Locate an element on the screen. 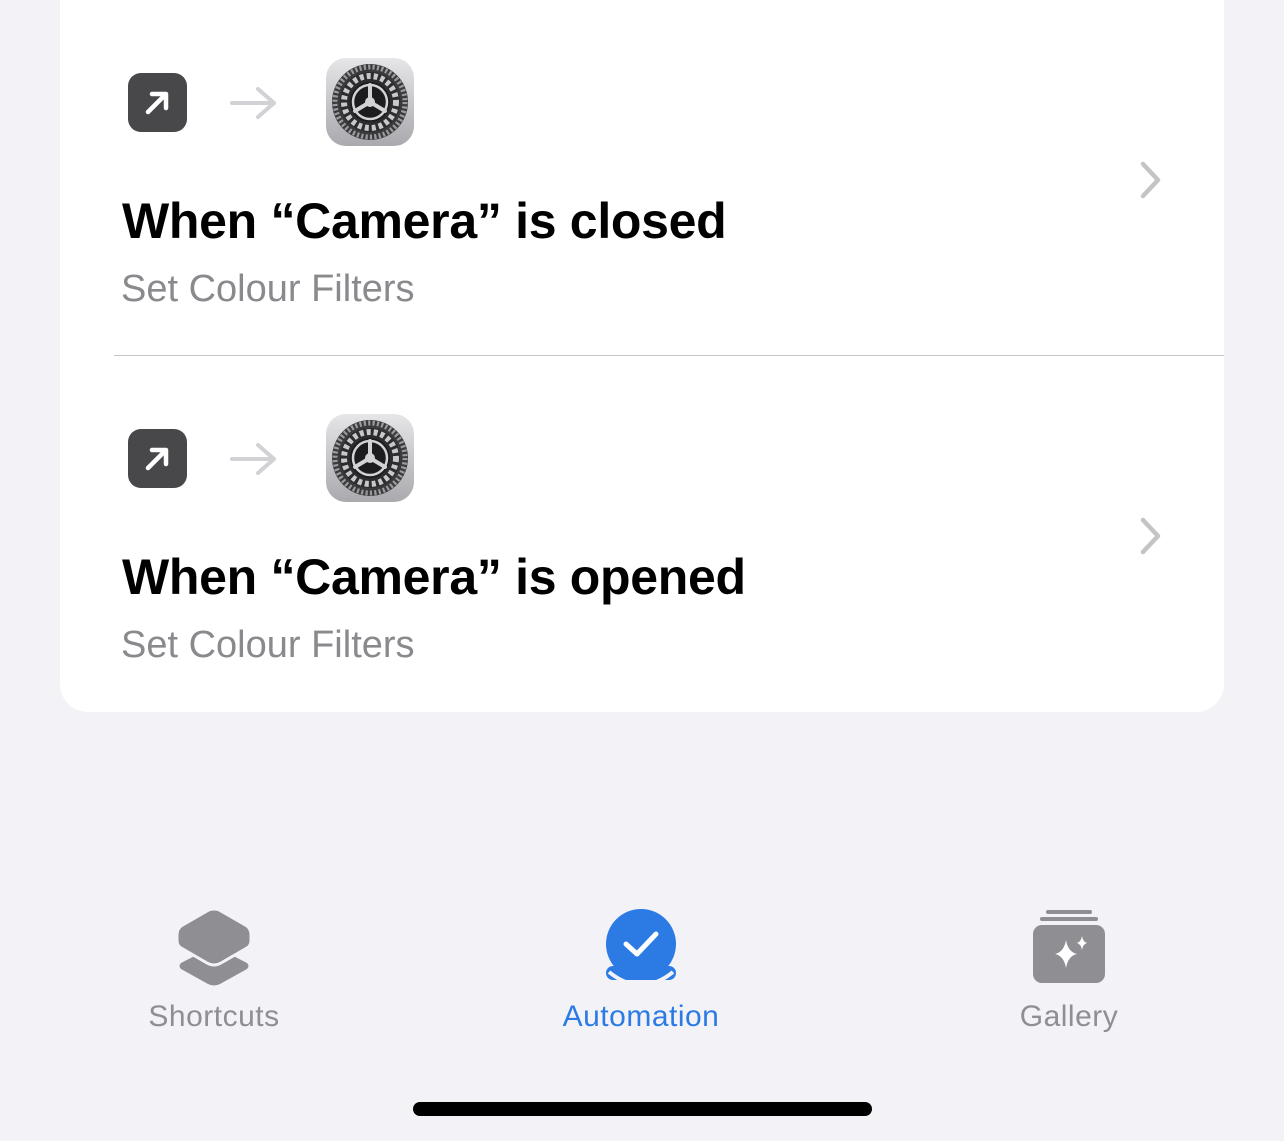 This screenshot has width=1284, height=1141. tab-label: Shortcuts is located at coordinates (214, 1016).